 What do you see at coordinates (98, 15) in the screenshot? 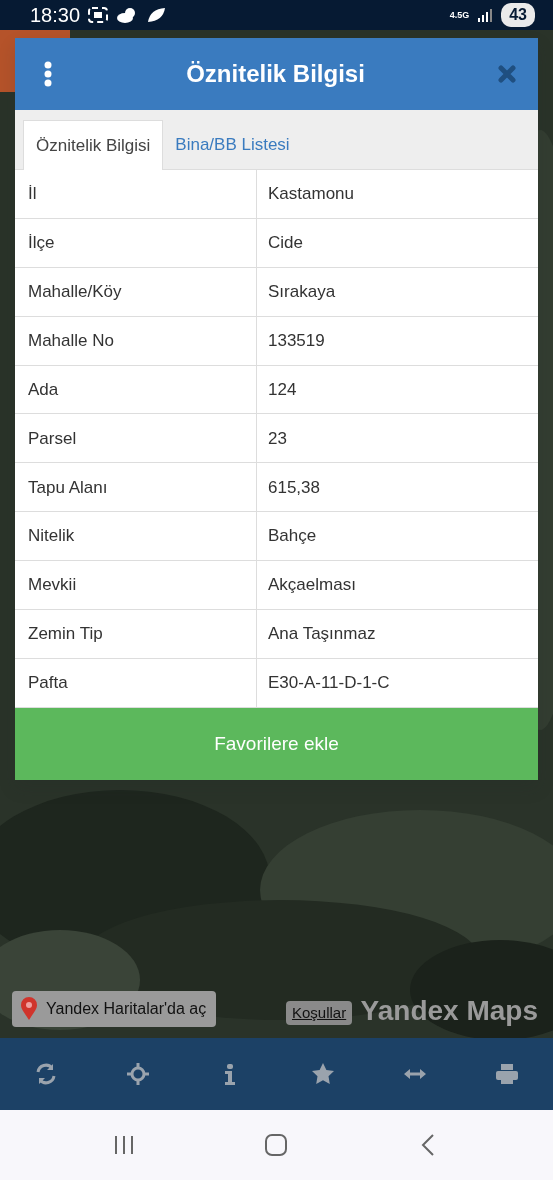
I see `screenshot-icon` at bounding box center [98, 15].